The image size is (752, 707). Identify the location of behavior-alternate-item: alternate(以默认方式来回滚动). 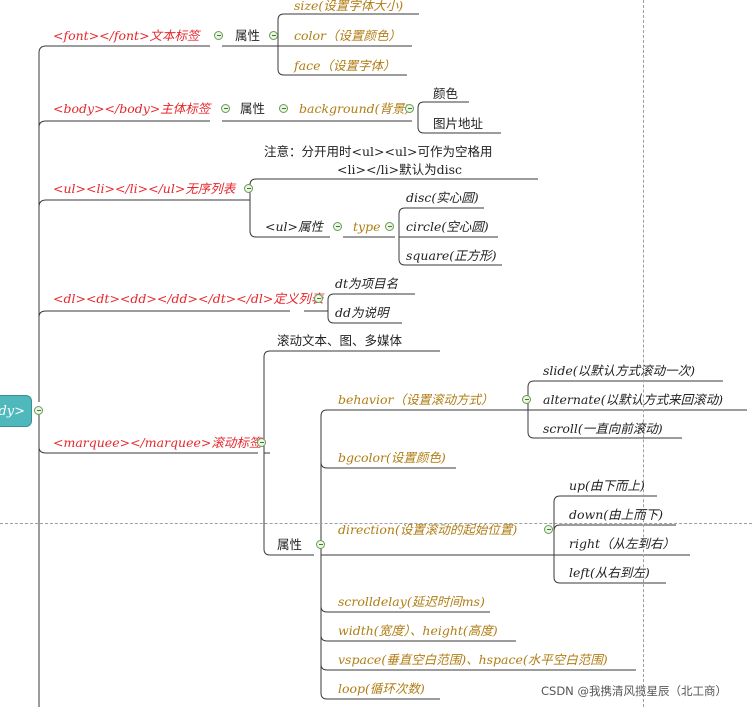
(633, 400).